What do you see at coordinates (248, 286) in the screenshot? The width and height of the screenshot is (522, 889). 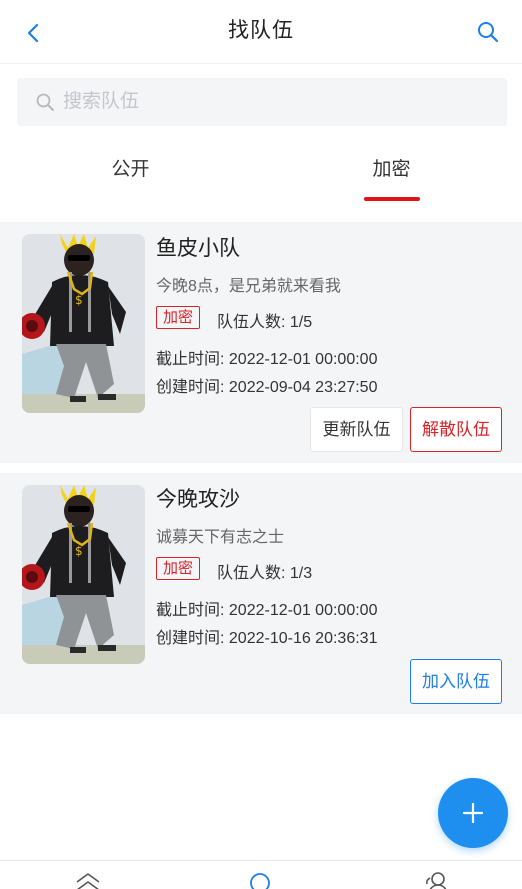 I see `team-description: 今晚8点，是兄弟就来看我` at bounding box center [248, 286].